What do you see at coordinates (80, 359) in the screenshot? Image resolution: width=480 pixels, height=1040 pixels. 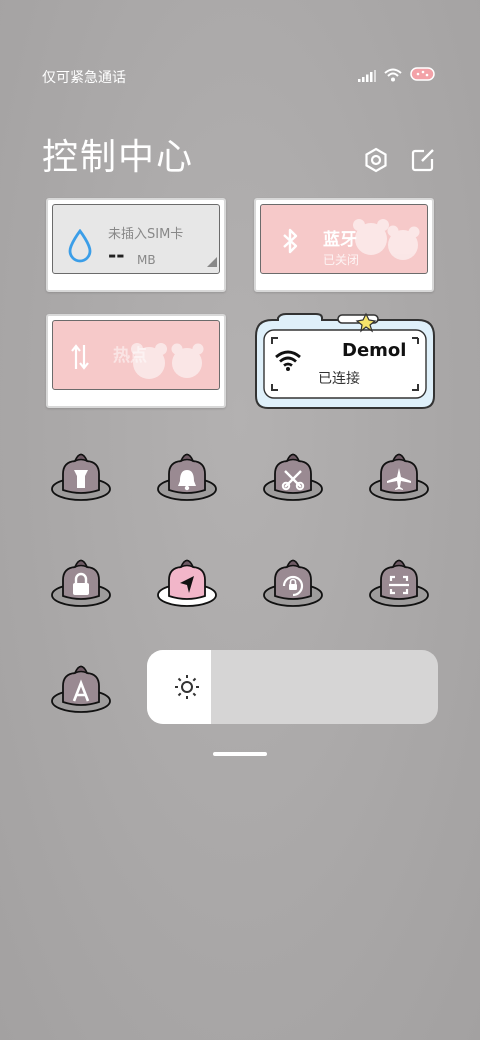 I see `data-transfer-icon` at bounding box center [80, 359].